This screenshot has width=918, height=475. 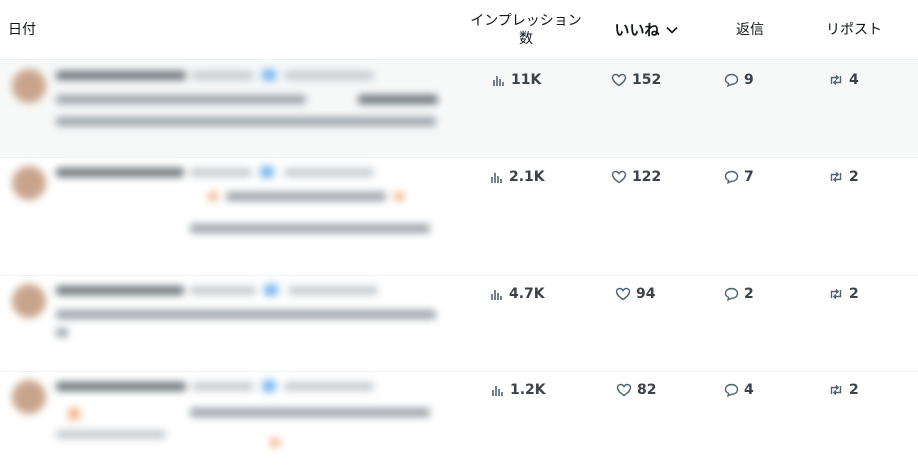 I want to click on reposts-count: 4, so click(x=843, y=80).